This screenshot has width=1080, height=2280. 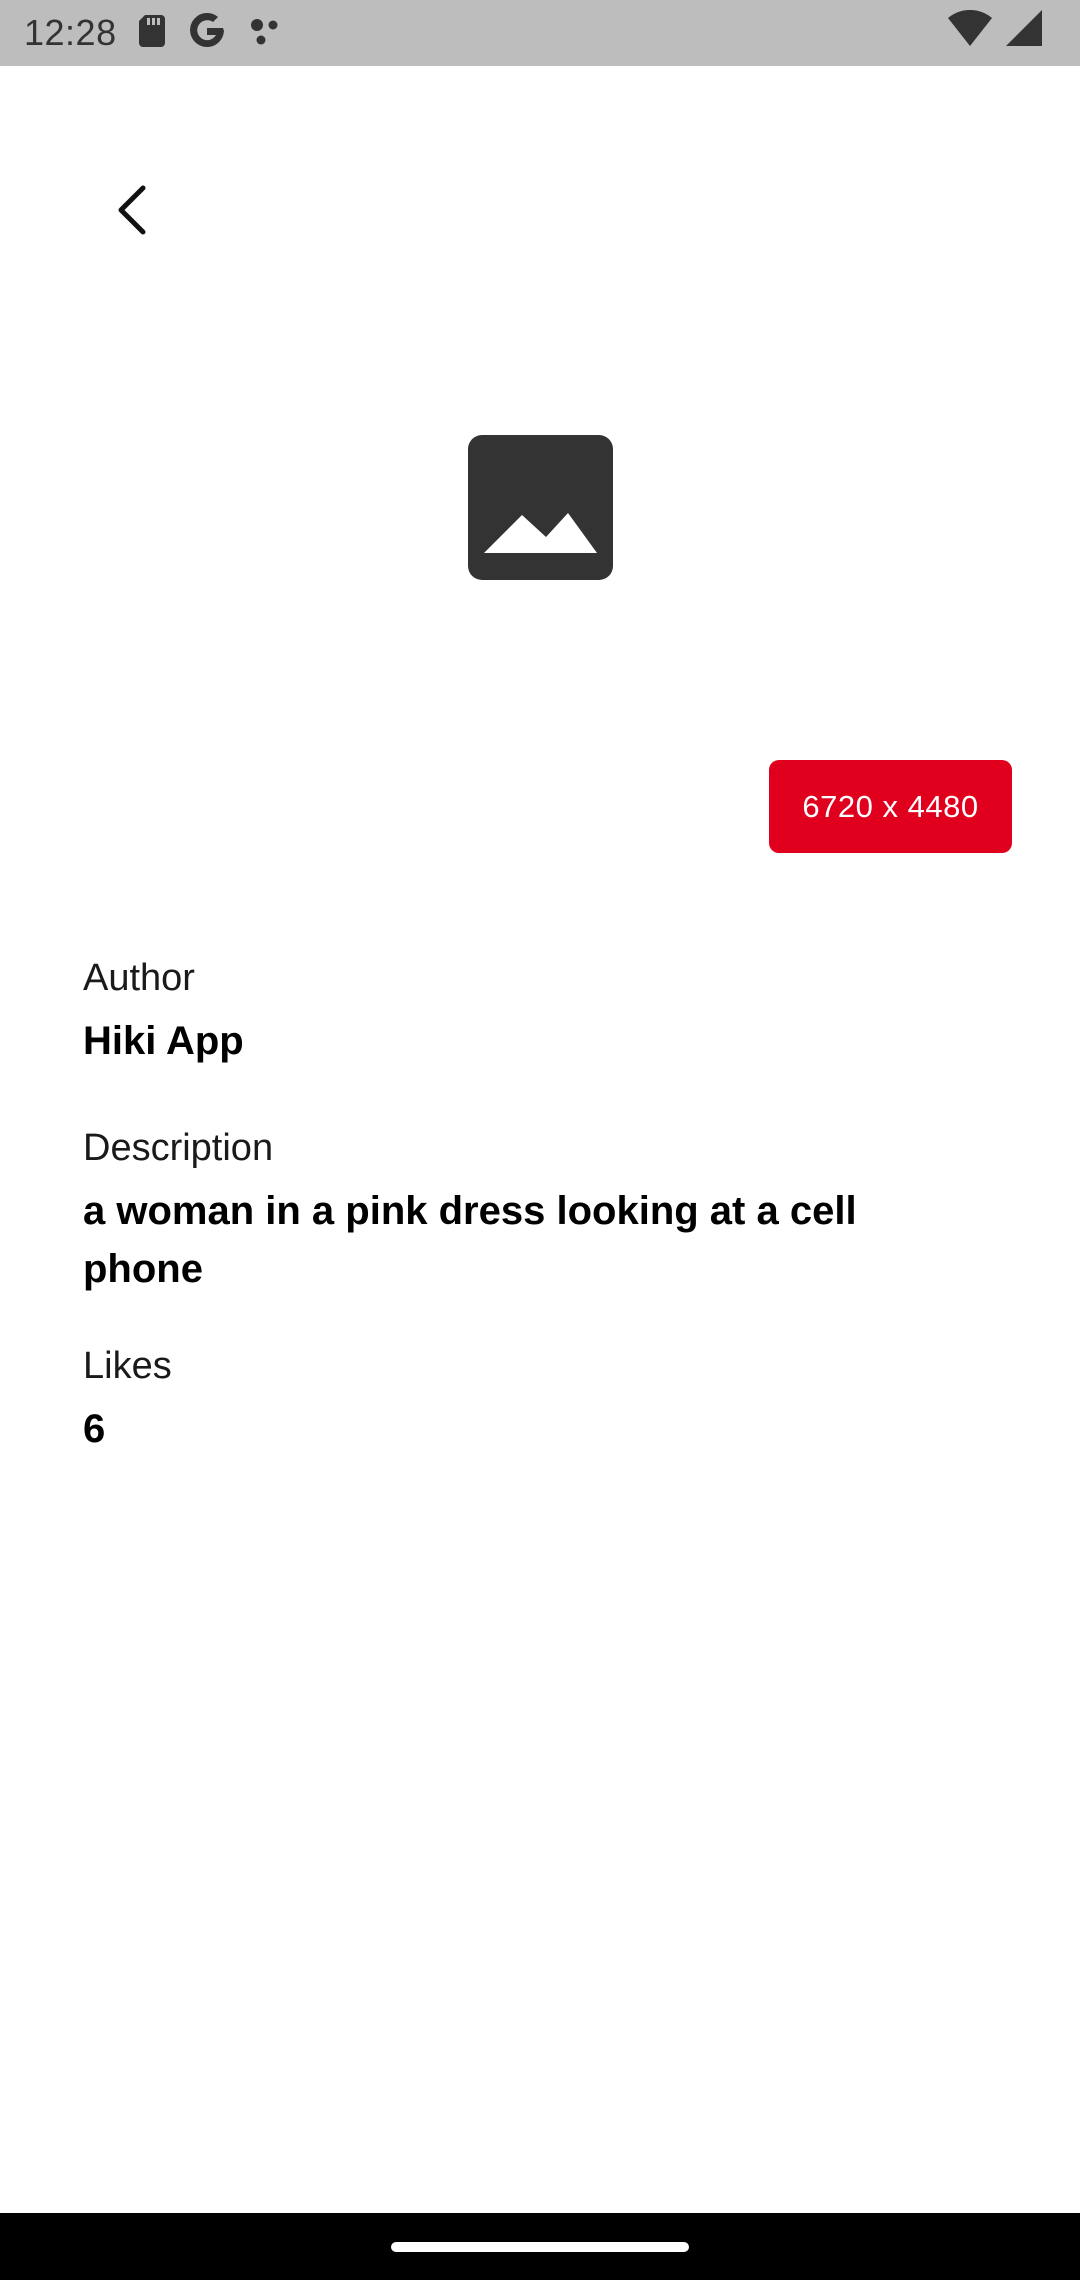 I want to click on author-value: Hiki App, so click(x=163, y=1041).